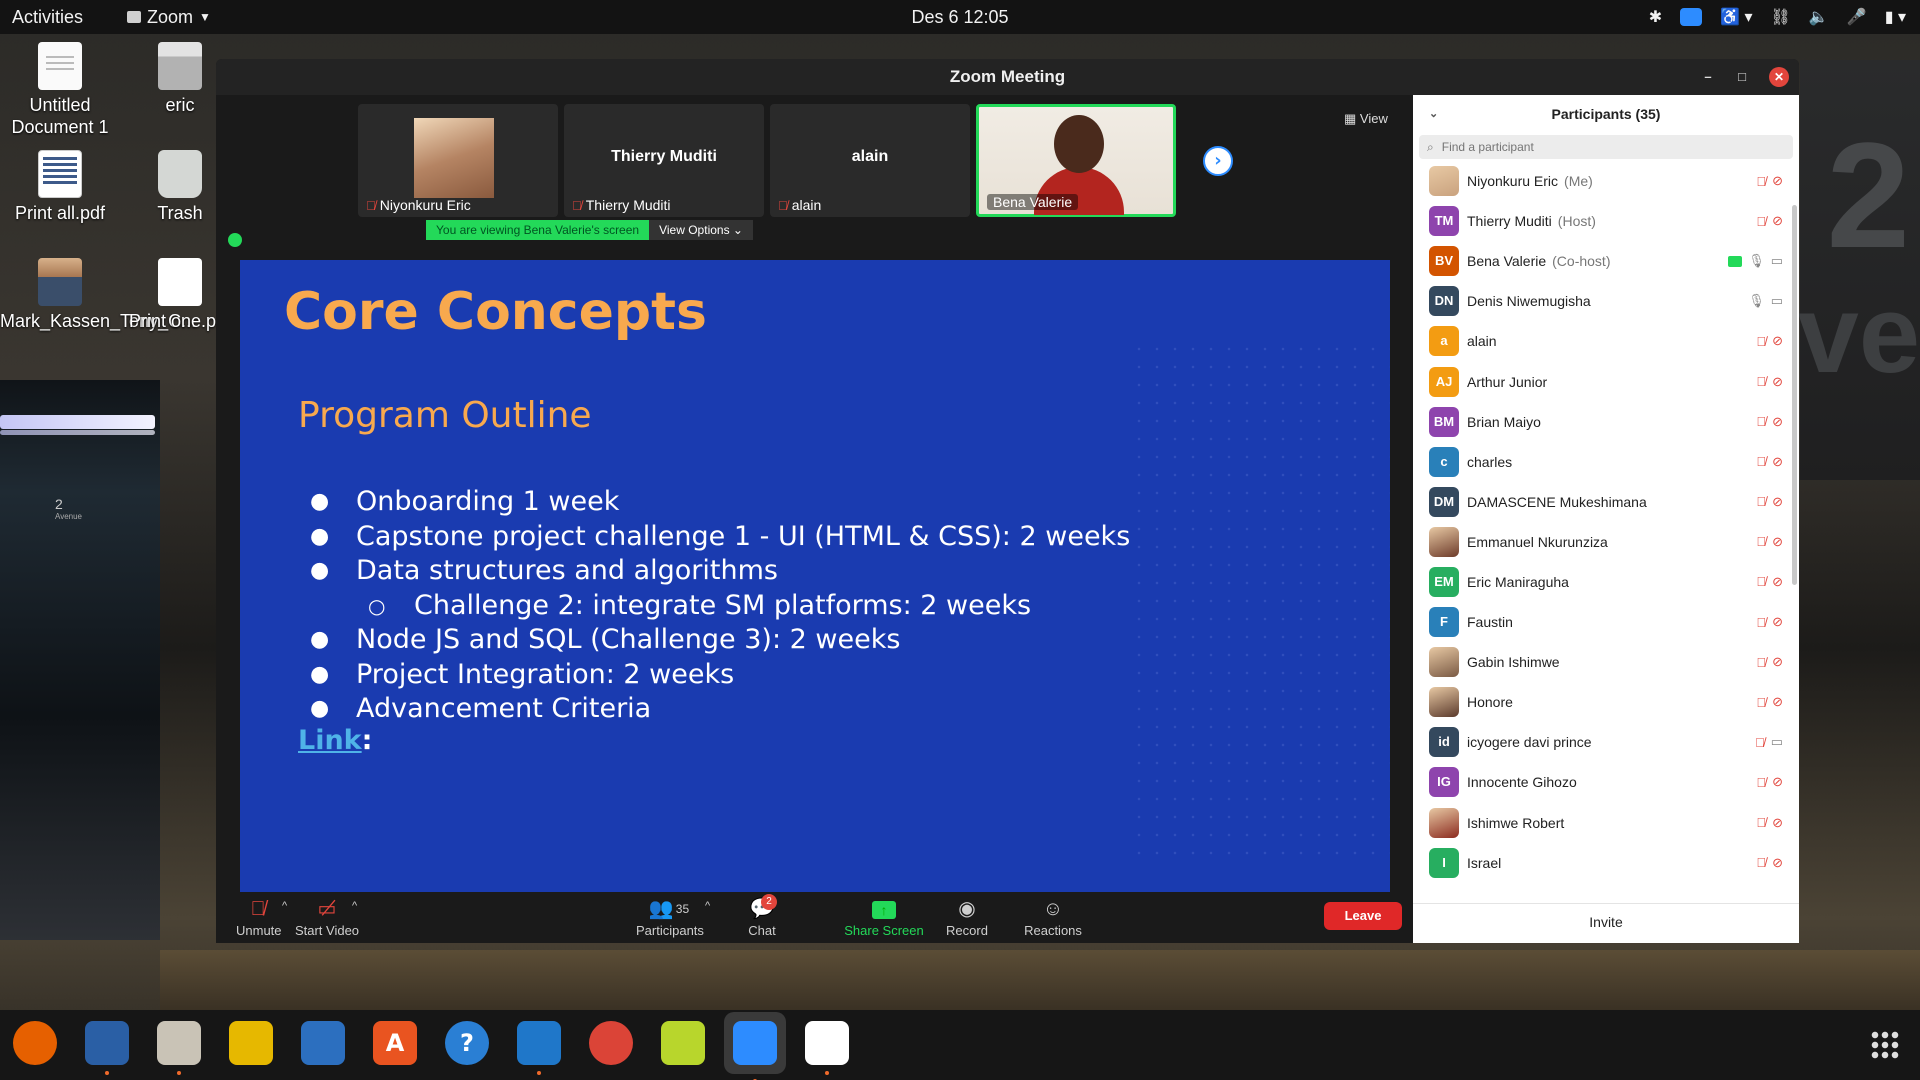 Image resolution: width=1920 pixels, height=1080 pixels. What do you see at coordinates (1606, 742) in the screenshot?
I see `participant-row: id icyogere davi prince 🎙̸ ▭` at bounding box center [1606, 742].